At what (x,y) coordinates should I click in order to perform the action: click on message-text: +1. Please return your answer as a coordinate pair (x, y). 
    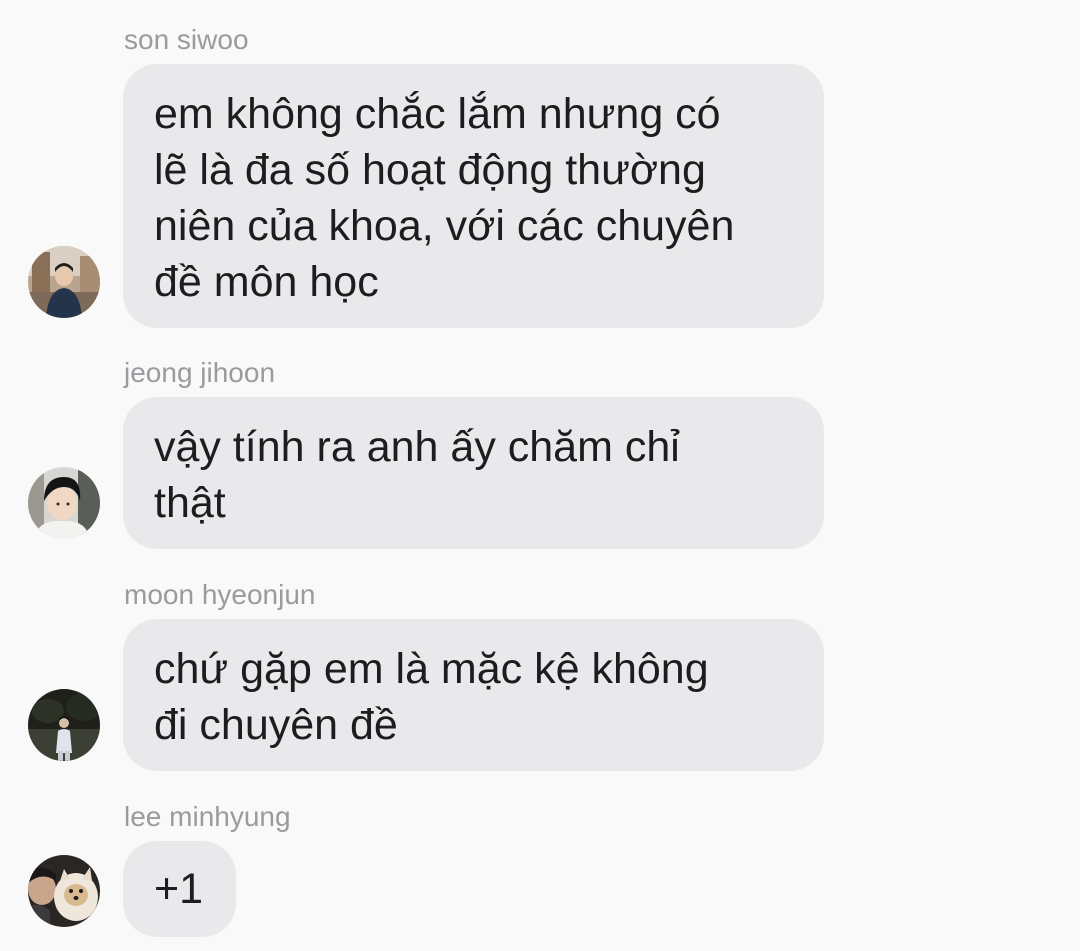
    Looking at the image, I should click on (179, 889).